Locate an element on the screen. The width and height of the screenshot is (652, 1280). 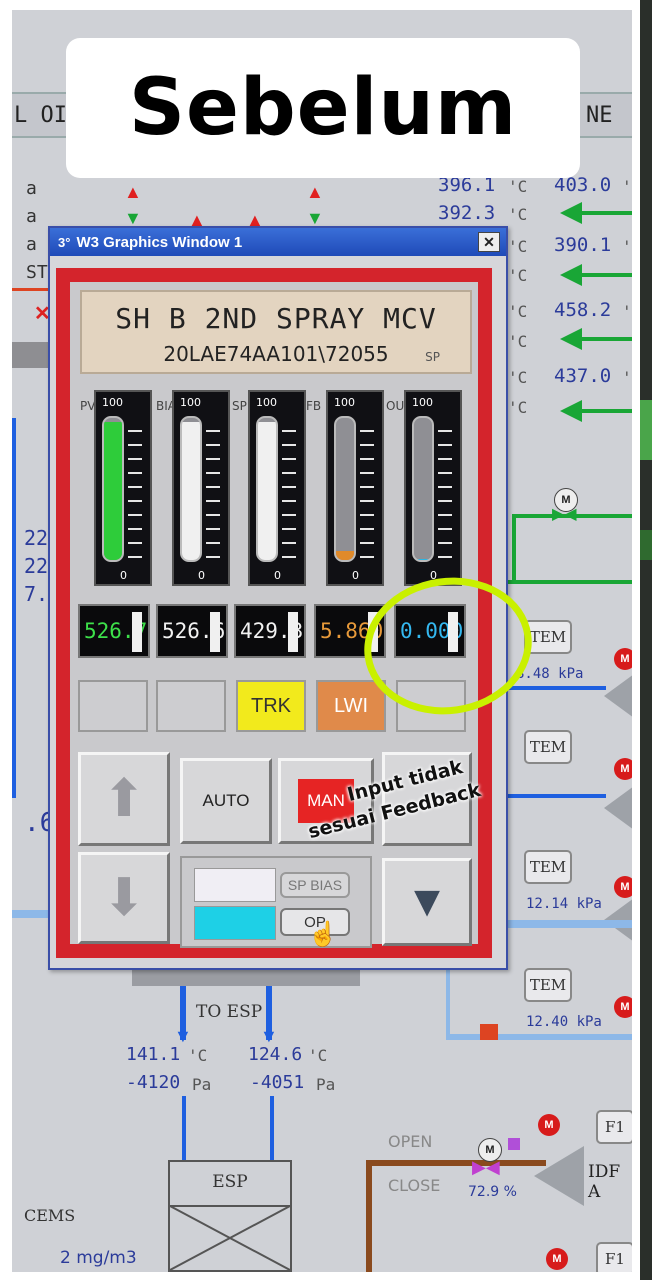
temp-3a-unit: 'C is located at coordinates (518, 246).